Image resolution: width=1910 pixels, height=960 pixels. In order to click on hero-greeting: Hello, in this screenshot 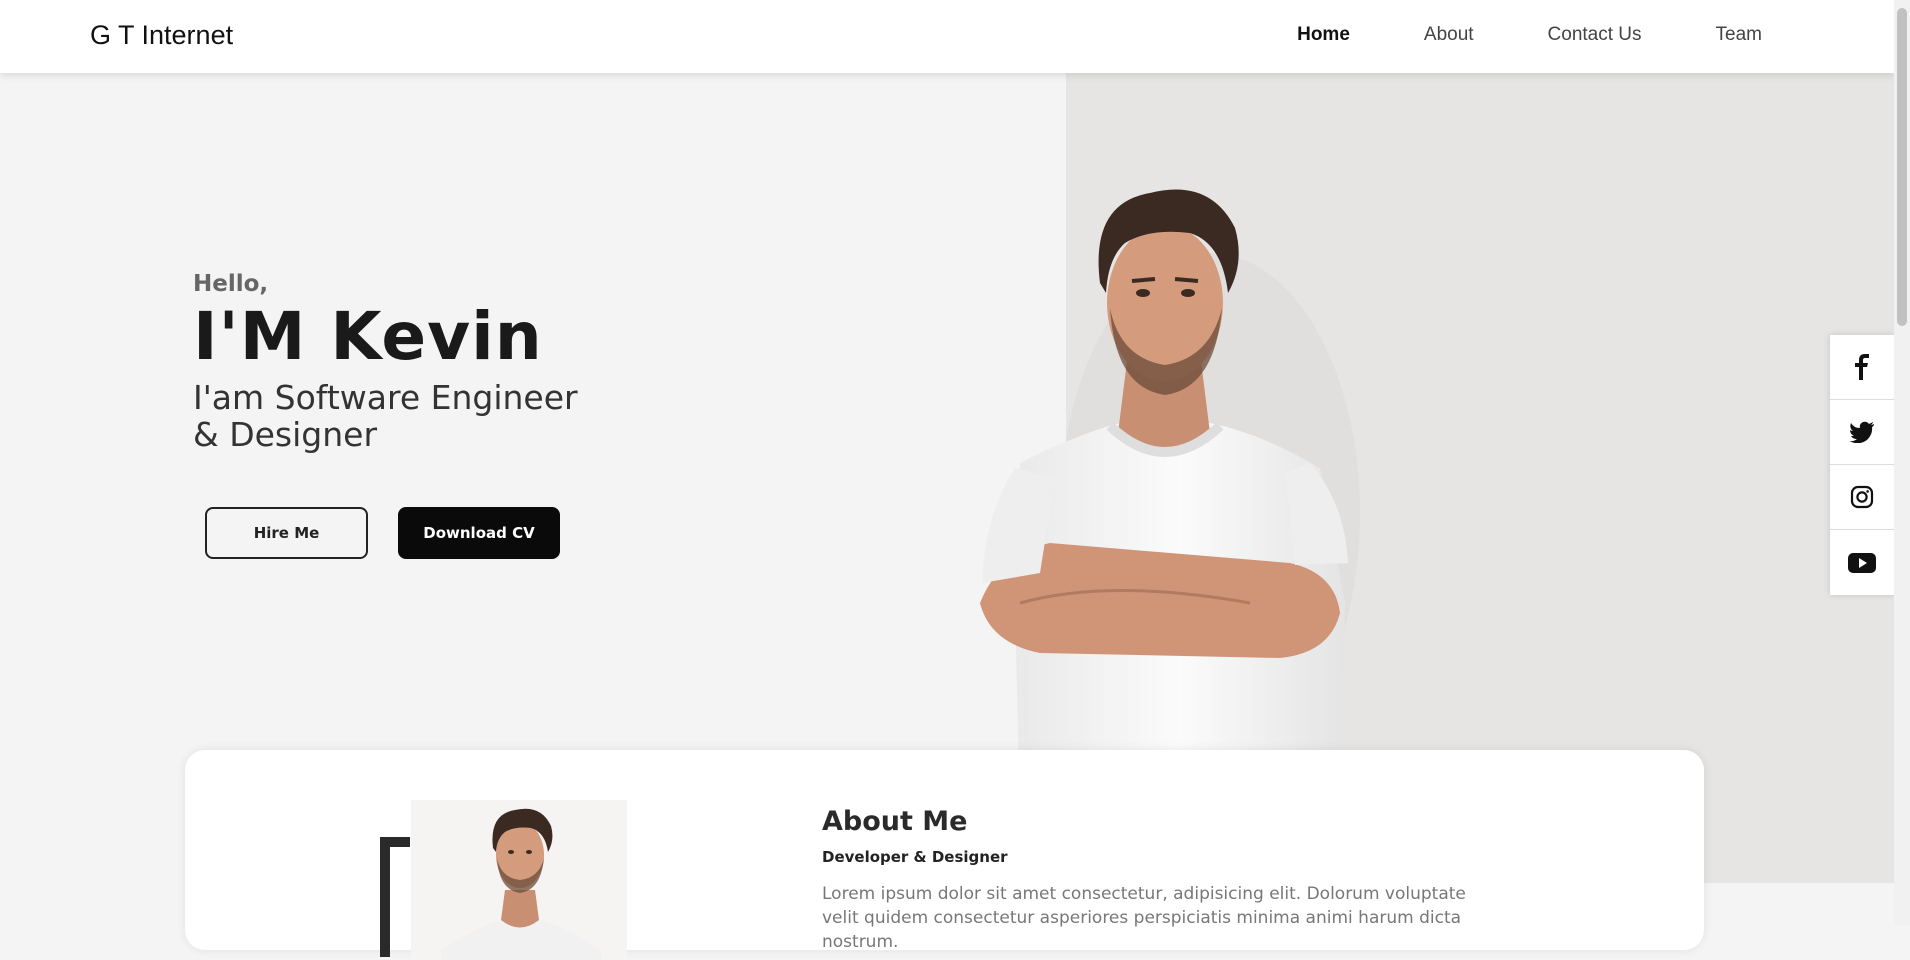, I will do `click(231, 284)`.